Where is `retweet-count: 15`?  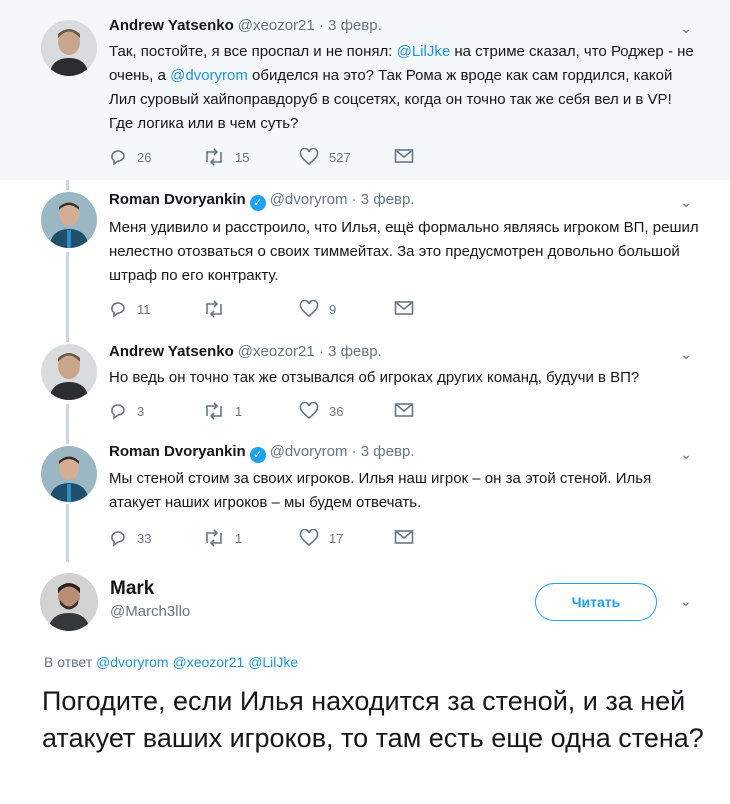 retweet-count: 15 is located at coordinates (242, 157).